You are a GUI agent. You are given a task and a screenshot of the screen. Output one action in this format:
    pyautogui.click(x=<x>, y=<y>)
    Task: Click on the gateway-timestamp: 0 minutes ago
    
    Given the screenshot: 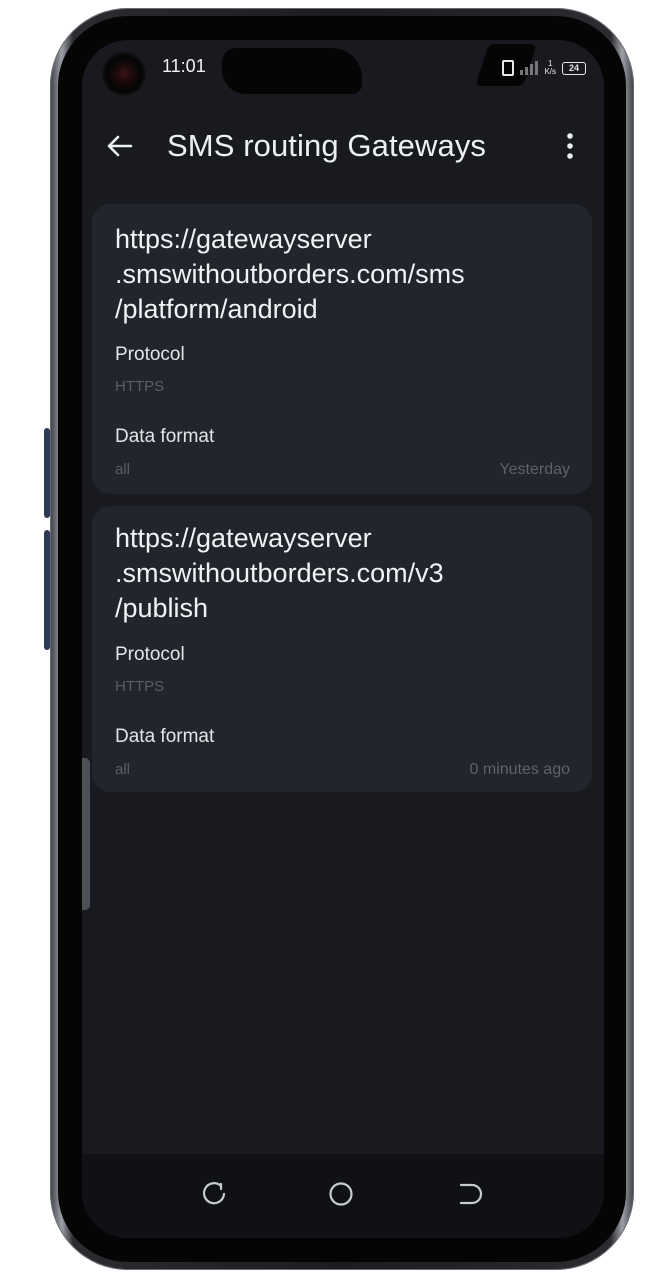 What is the action you would take?
    pyautogui.click(x=519, y=769)
    